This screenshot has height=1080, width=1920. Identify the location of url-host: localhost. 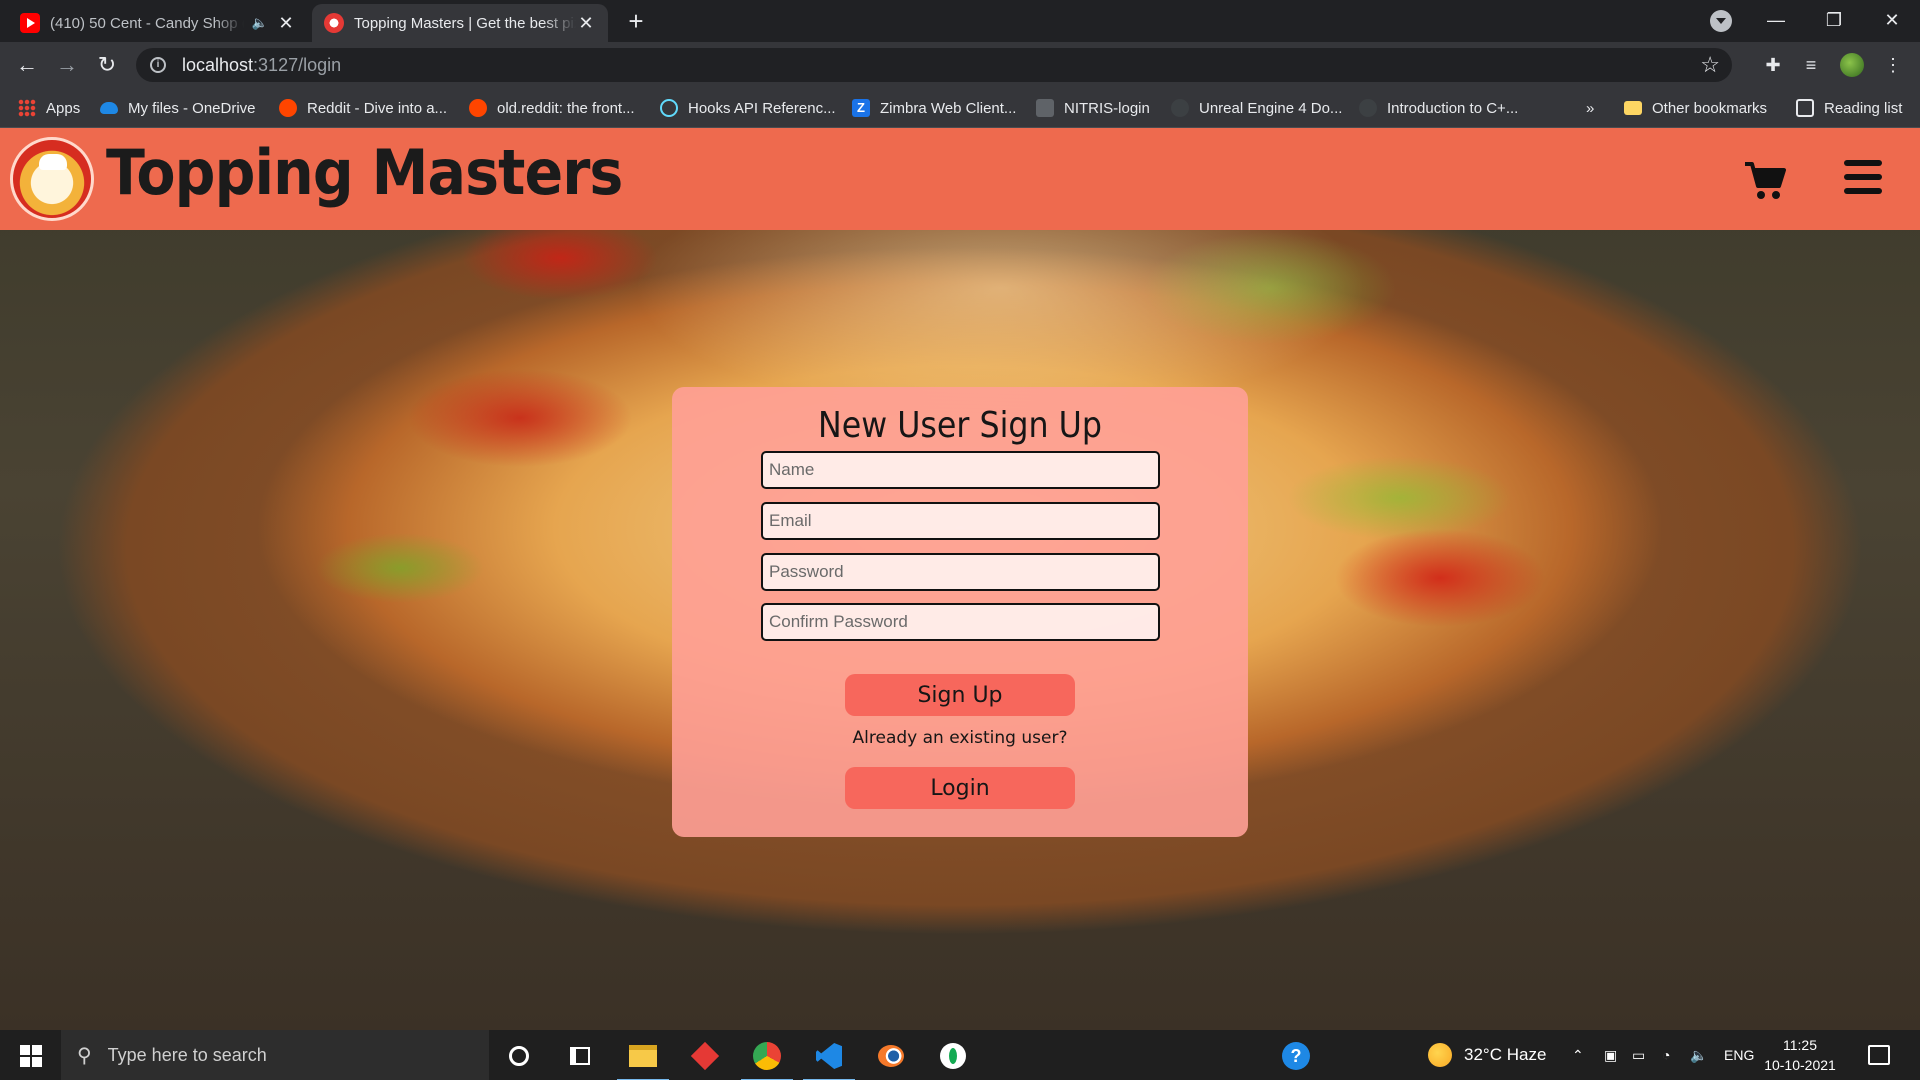
(218, 64).